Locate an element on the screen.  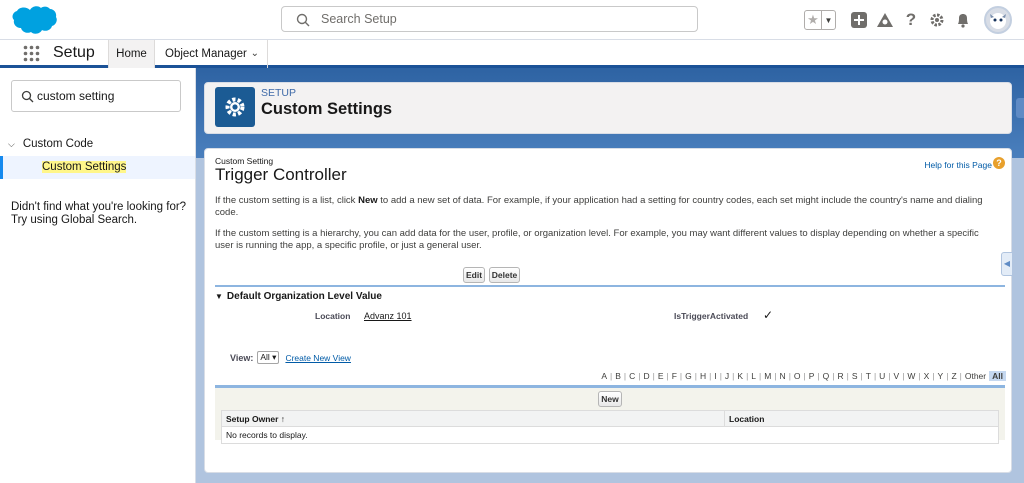
global-search-input: Search Setup is located at coordinates (489, 19).